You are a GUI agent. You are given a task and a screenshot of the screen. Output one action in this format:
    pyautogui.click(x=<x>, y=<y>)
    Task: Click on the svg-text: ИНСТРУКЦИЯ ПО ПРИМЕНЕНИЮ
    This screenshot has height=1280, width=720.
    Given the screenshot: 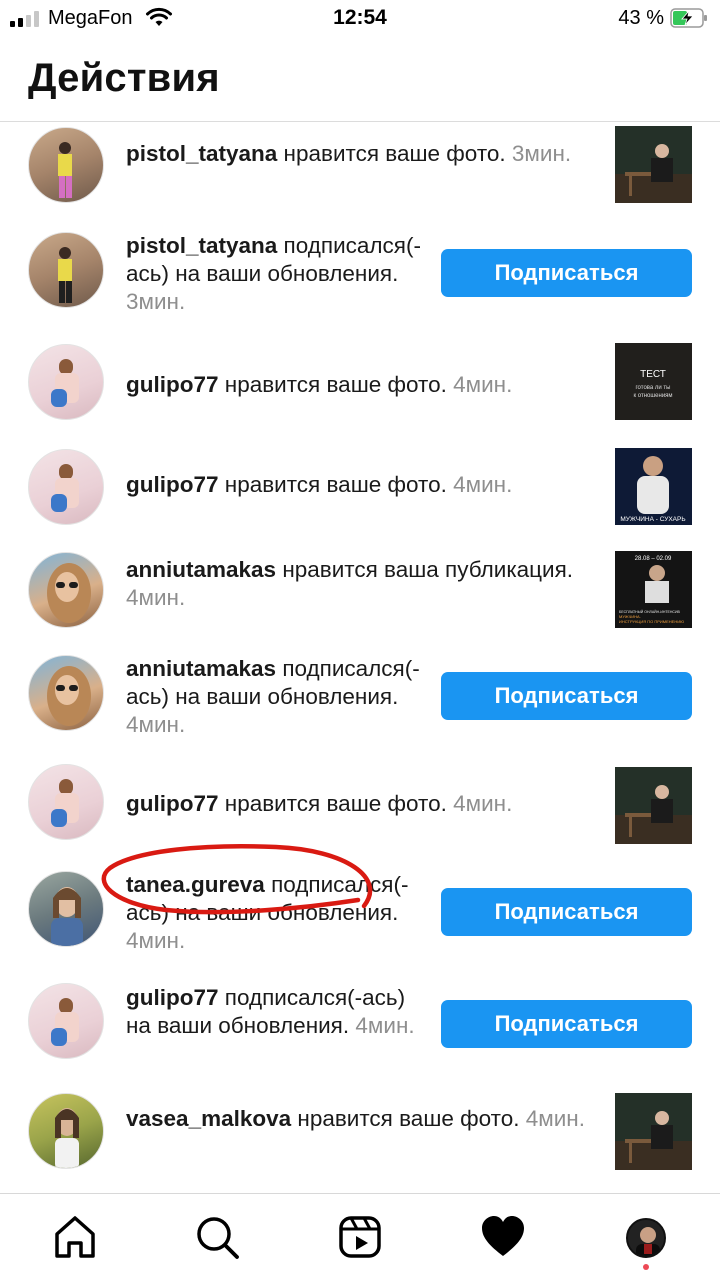 What is the action you would take?
    pyautogui.click(x=651, y=621)
    